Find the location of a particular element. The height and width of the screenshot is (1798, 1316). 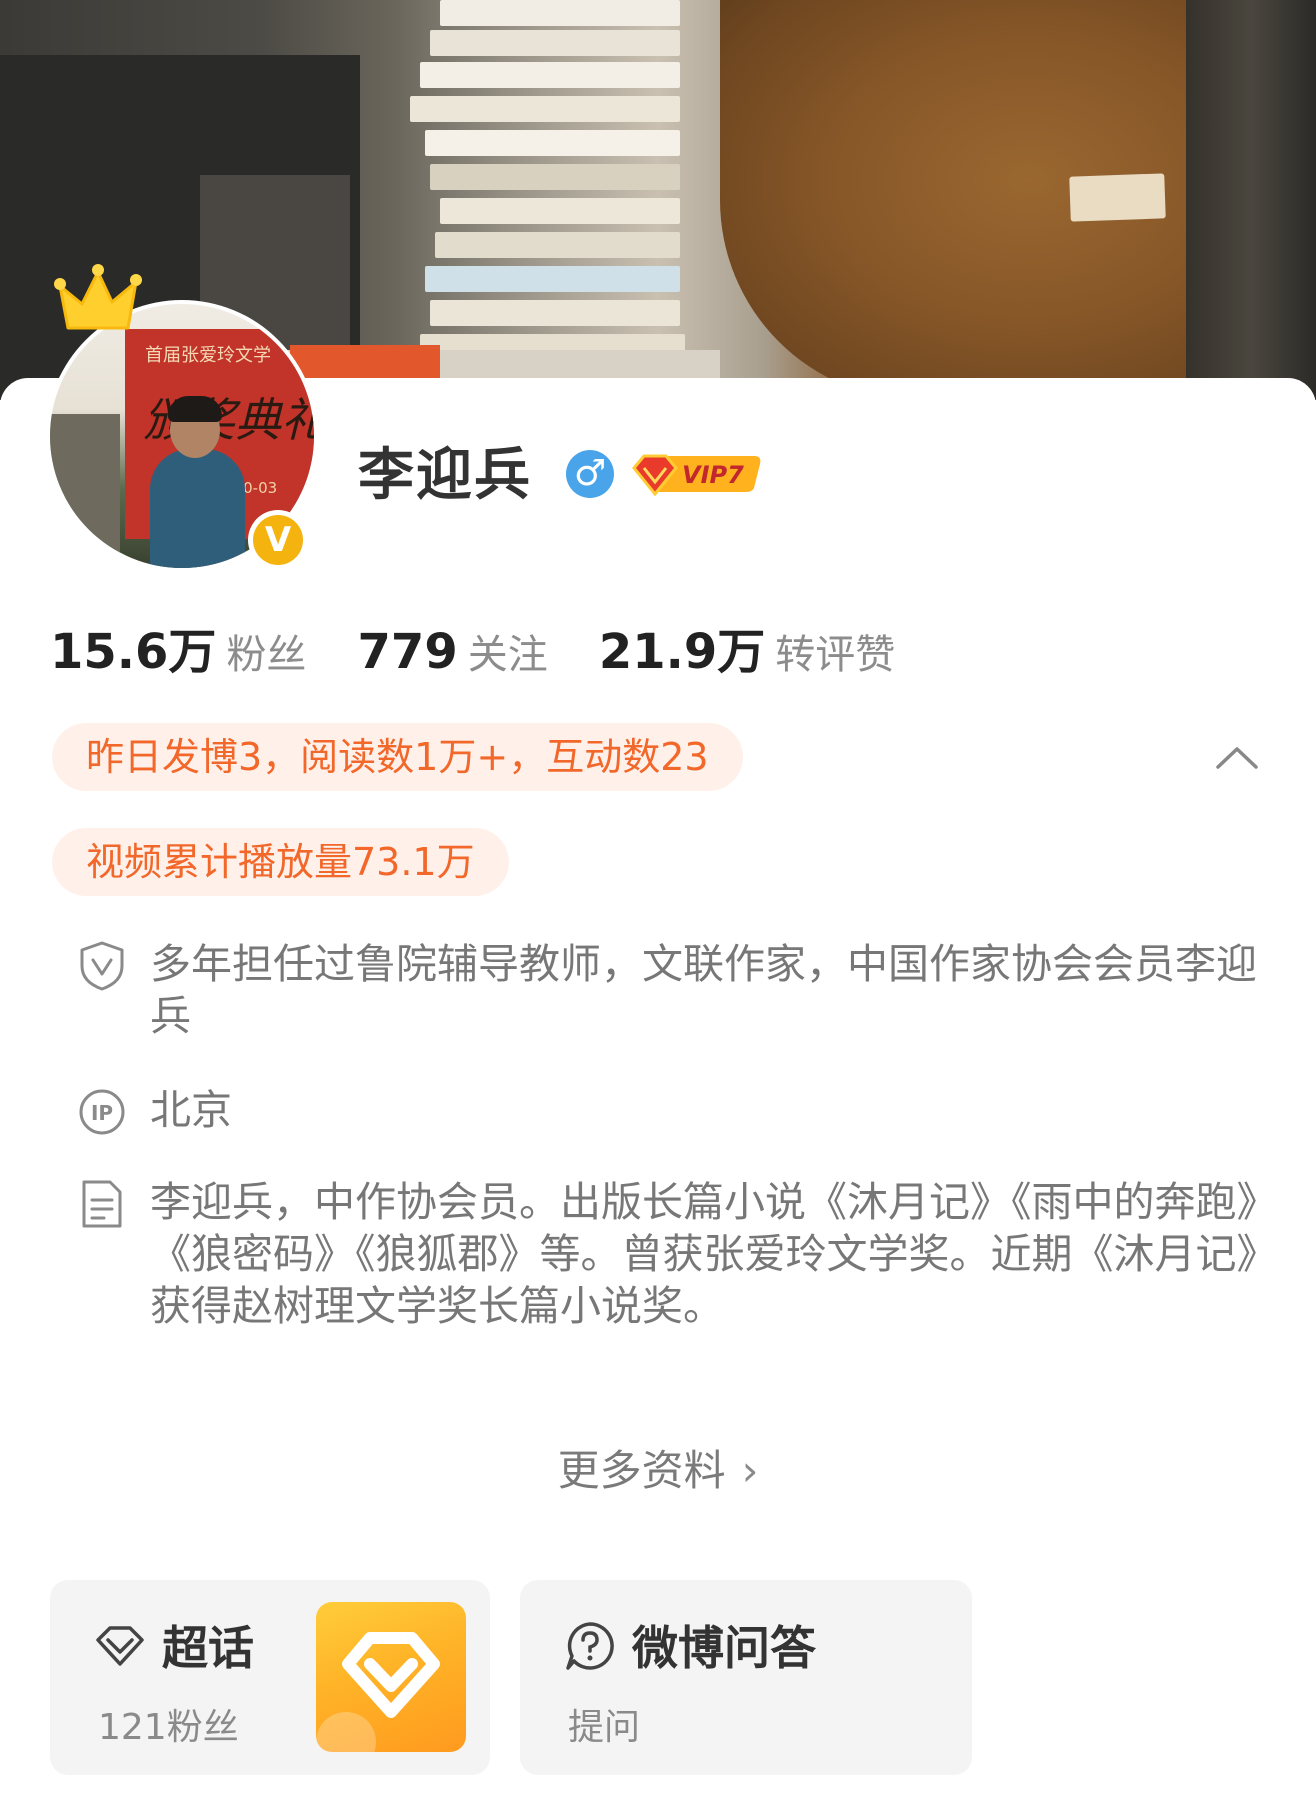

qa-ask: 提问 is located at coordinates (604, 1727).